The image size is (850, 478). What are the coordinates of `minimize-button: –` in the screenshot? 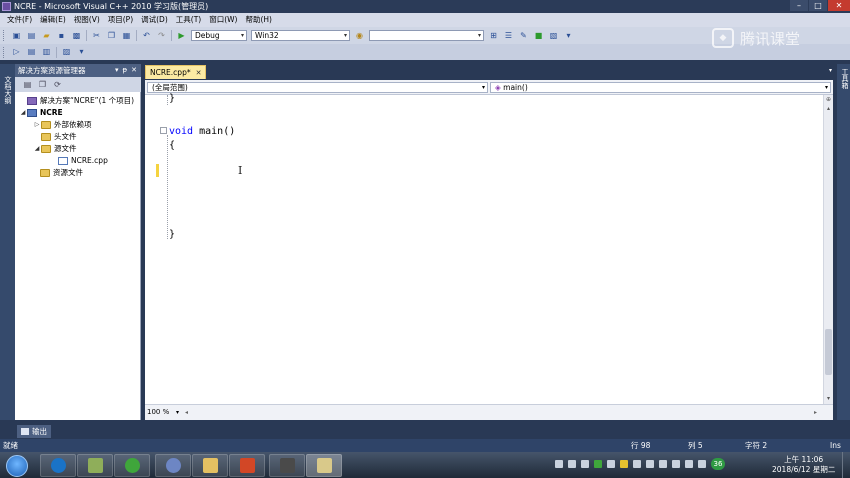 It's located at (799, 5).